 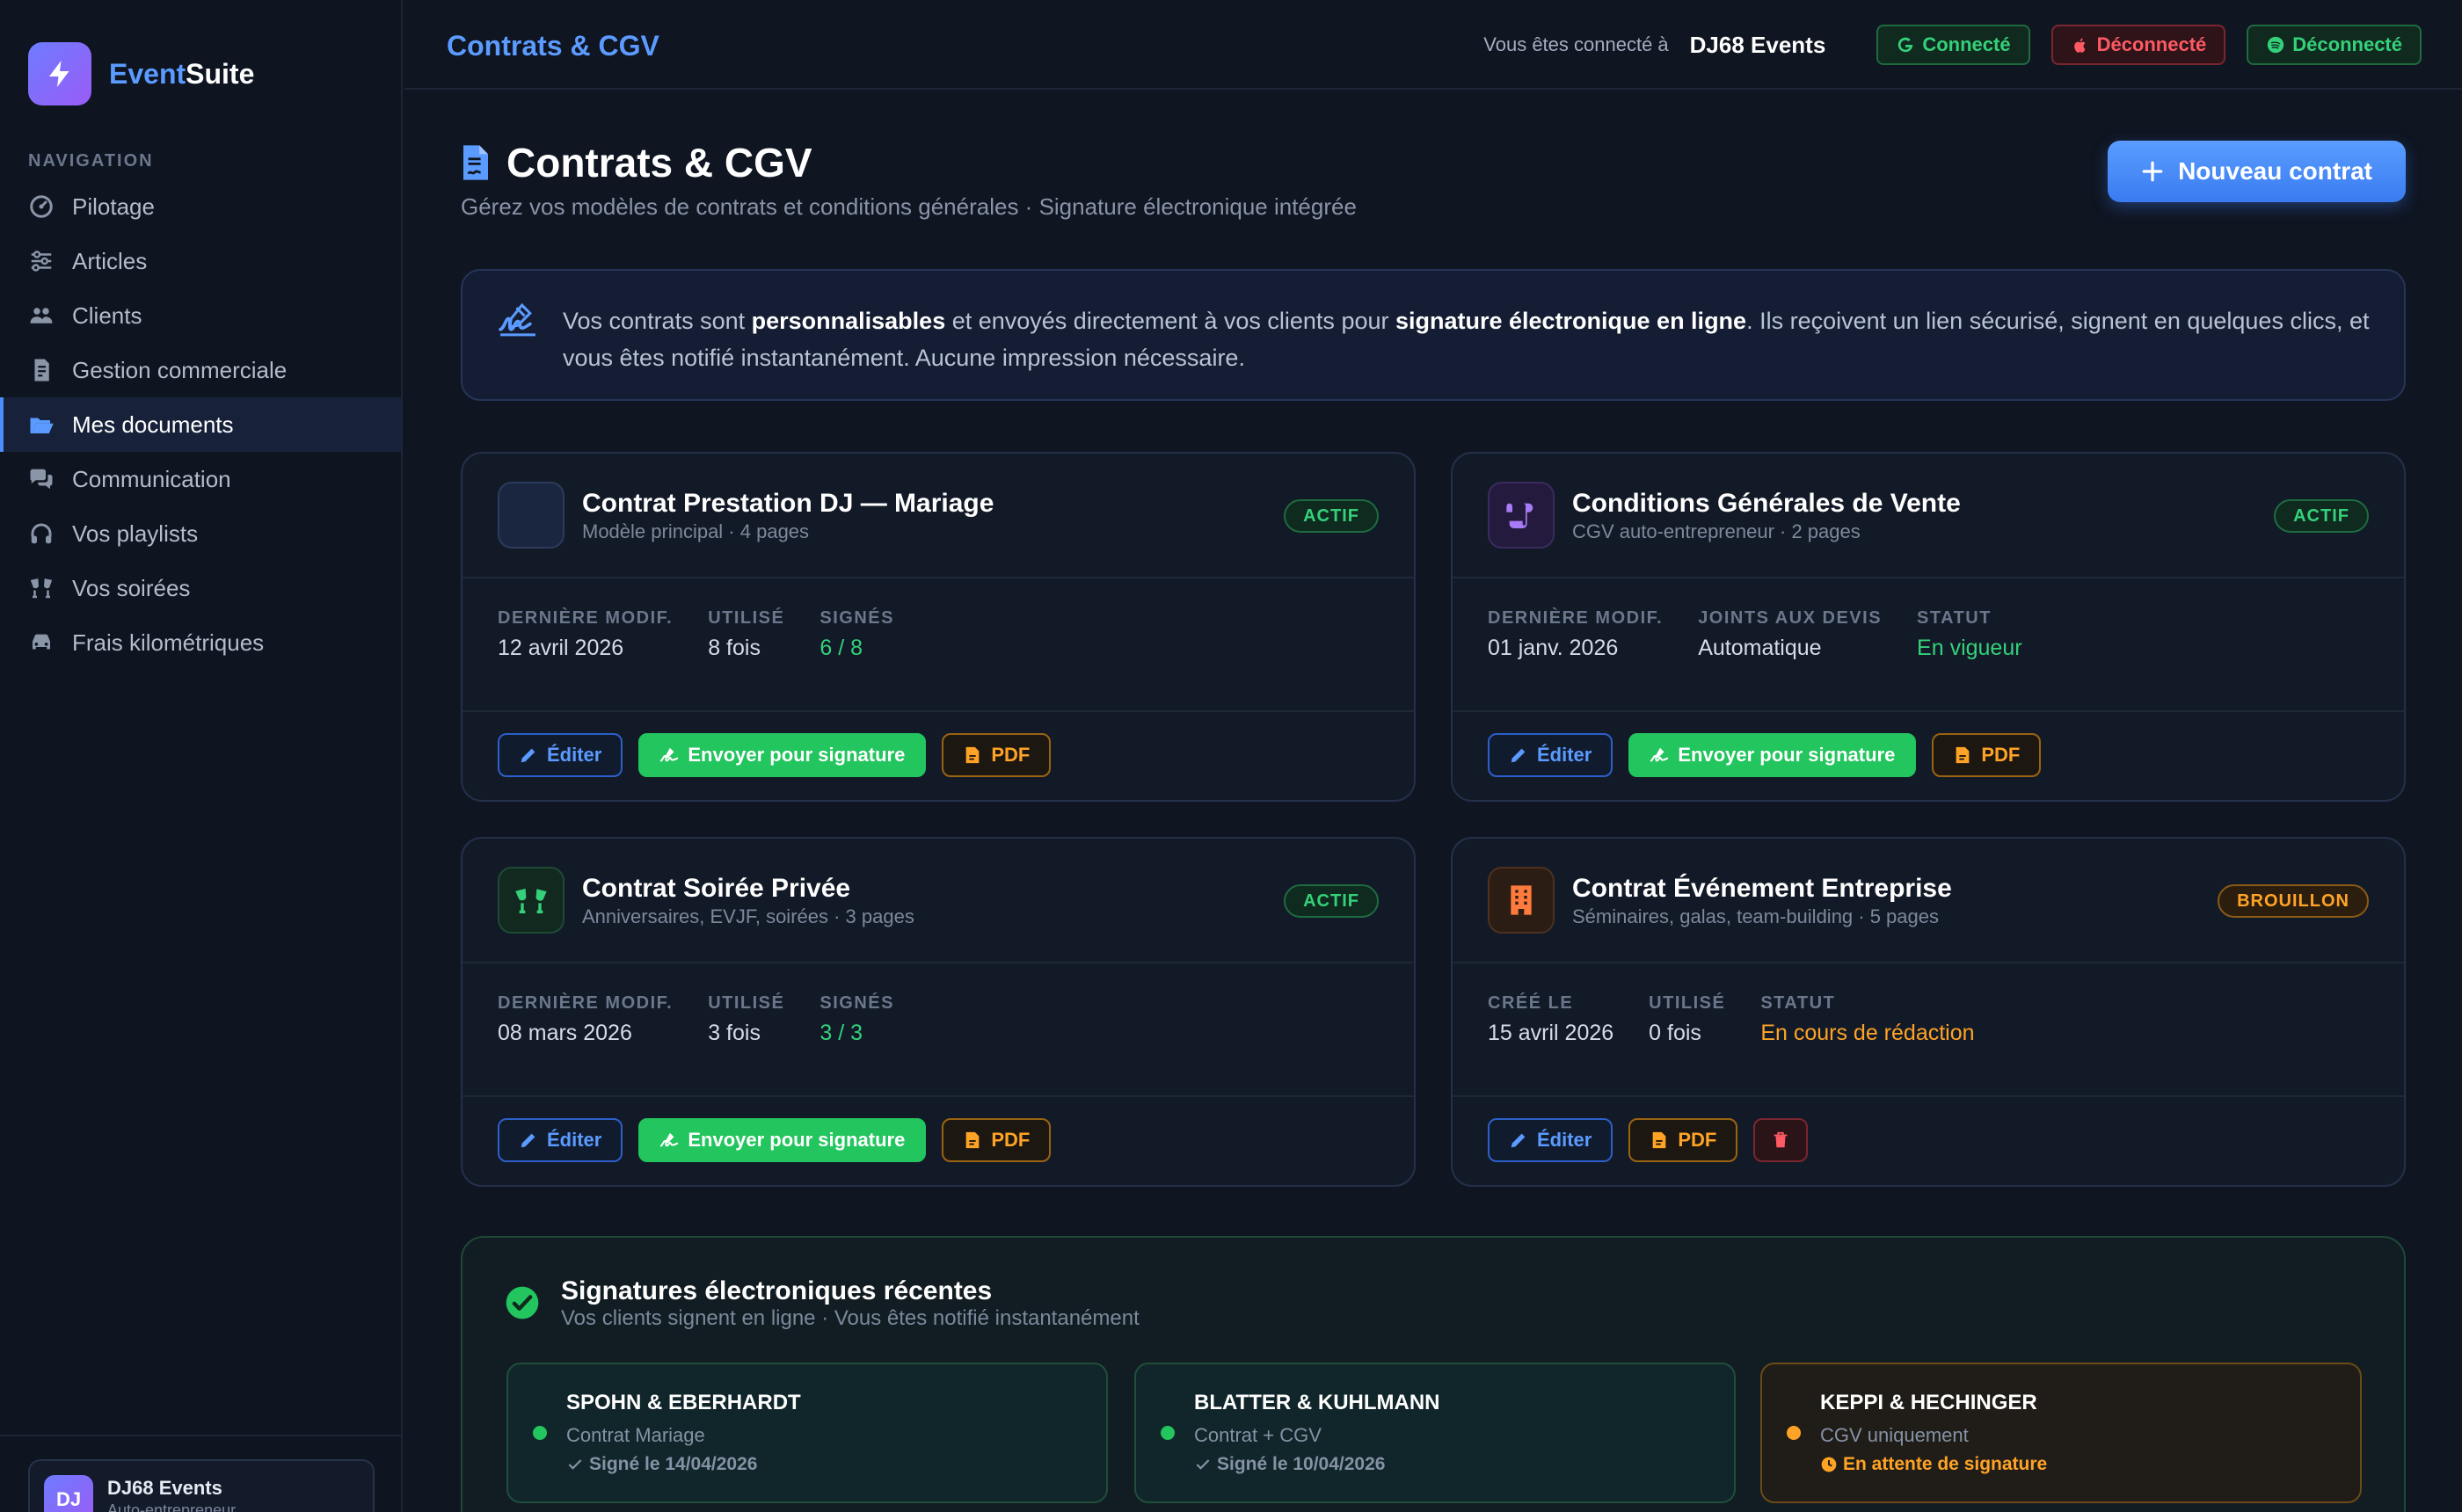 I want to click on users-icon, so click(x=41, y=316).